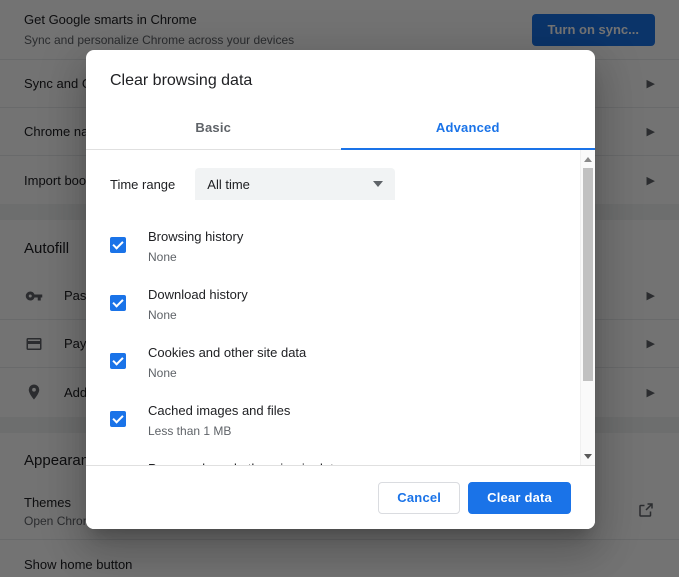 This screenshot has width=679, height=577. I want to click on tab-advanced: Advanced, so click(468, 128).